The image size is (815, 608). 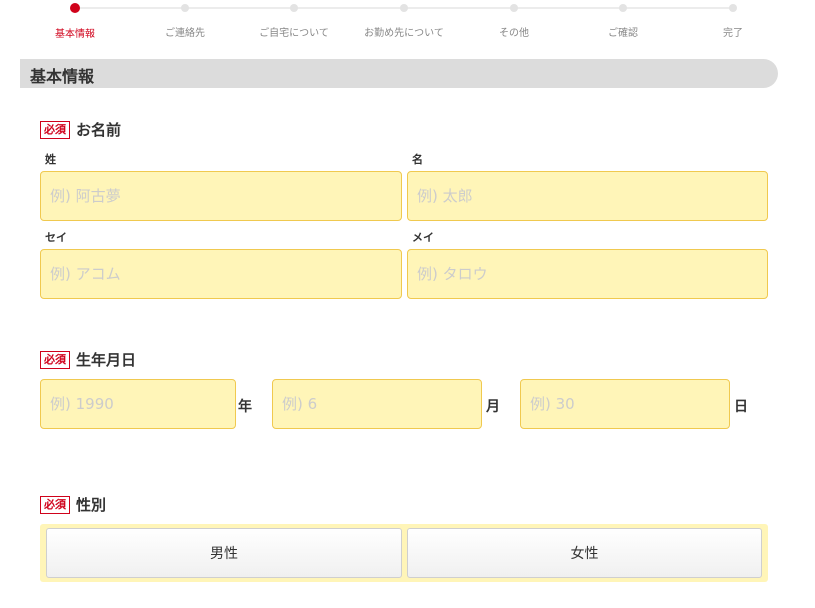 I want to click on section-title: 基本情報, so click(x=62, y=76).